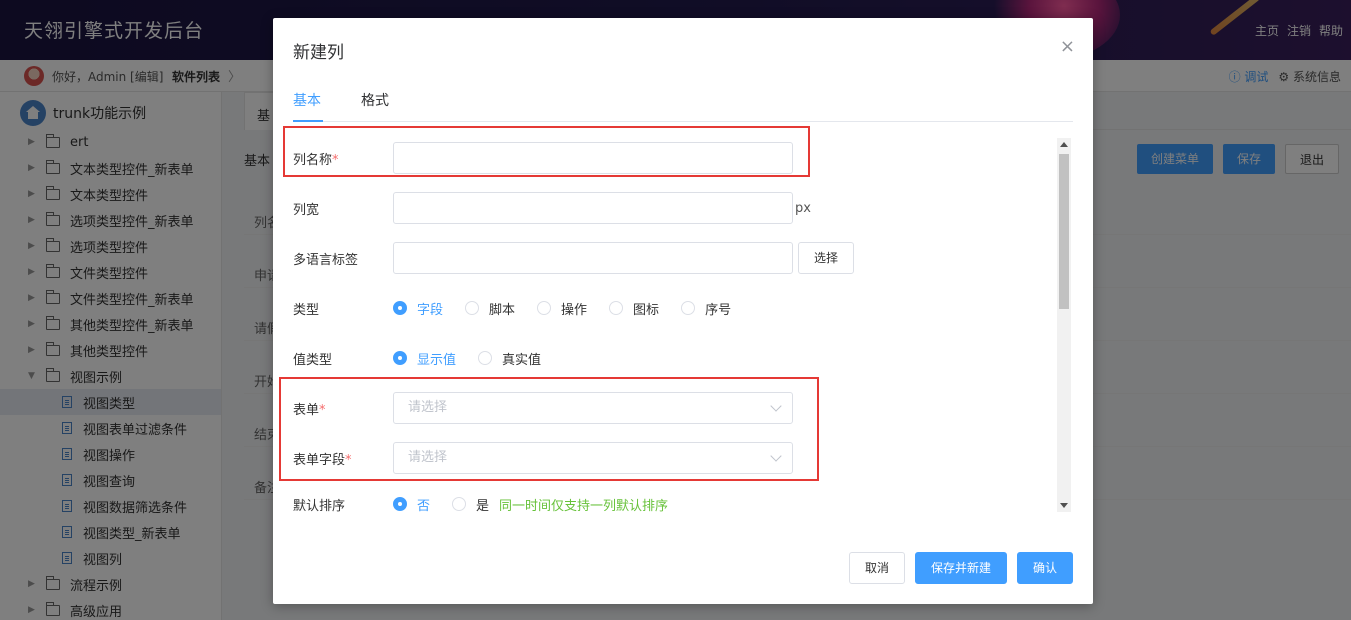 This screenshot has height=620, width=1351. I want to click on type-radio-script: 脚本, so click(490, 308).